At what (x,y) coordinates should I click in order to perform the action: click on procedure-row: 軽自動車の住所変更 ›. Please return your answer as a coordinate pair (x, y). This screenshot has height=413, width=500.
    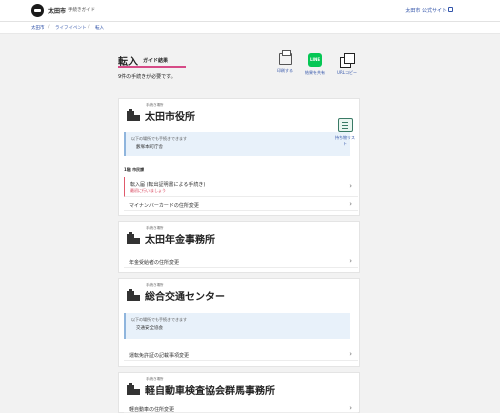
    Looking at the image, I should click on (241, 408).